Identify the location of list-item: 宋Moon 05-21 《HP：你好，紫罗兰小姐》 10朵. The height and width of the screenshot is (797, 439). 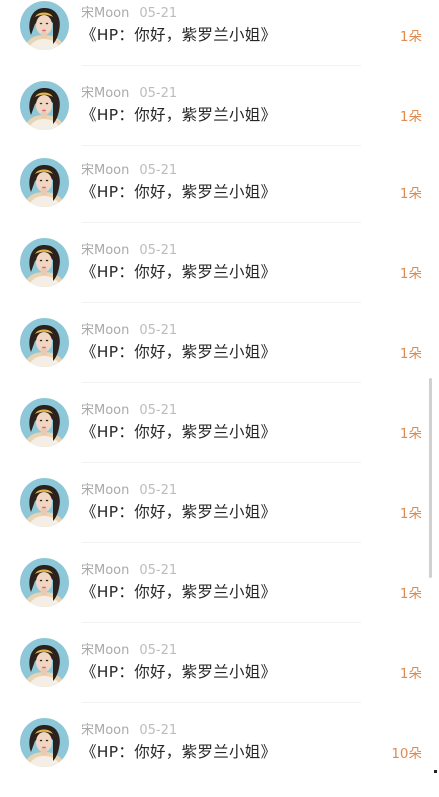
(219, 757).